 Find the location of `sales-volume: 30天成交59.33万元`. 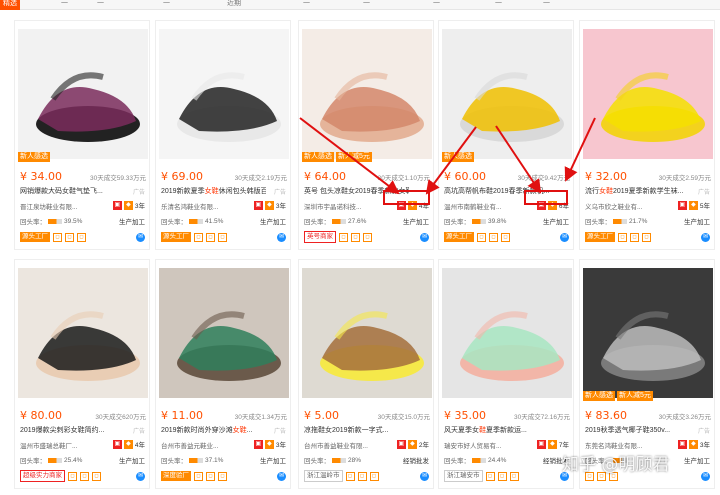

sales-volume: 30天成交59.33万元 is located at coordinates (118, 178).